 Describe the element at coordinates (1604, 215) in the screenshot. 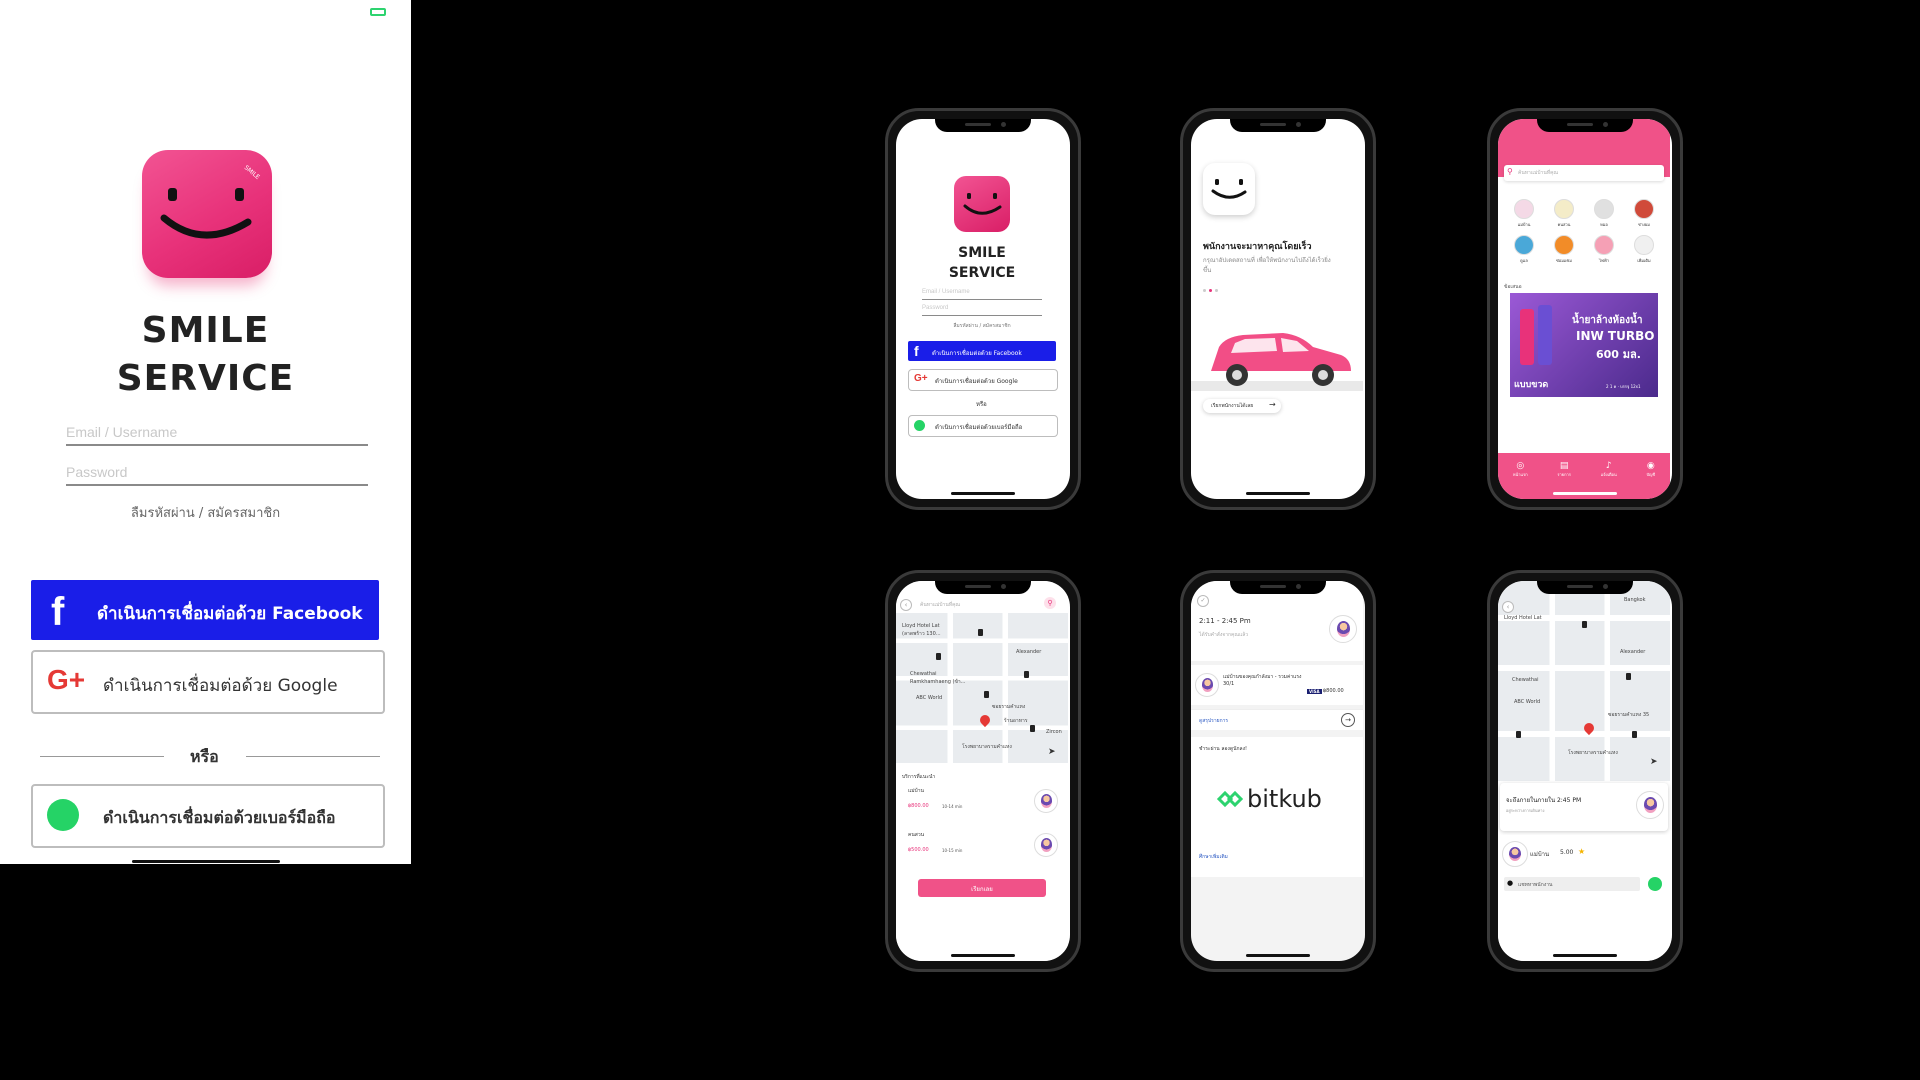

I see `category-item: หมอ` at that location.